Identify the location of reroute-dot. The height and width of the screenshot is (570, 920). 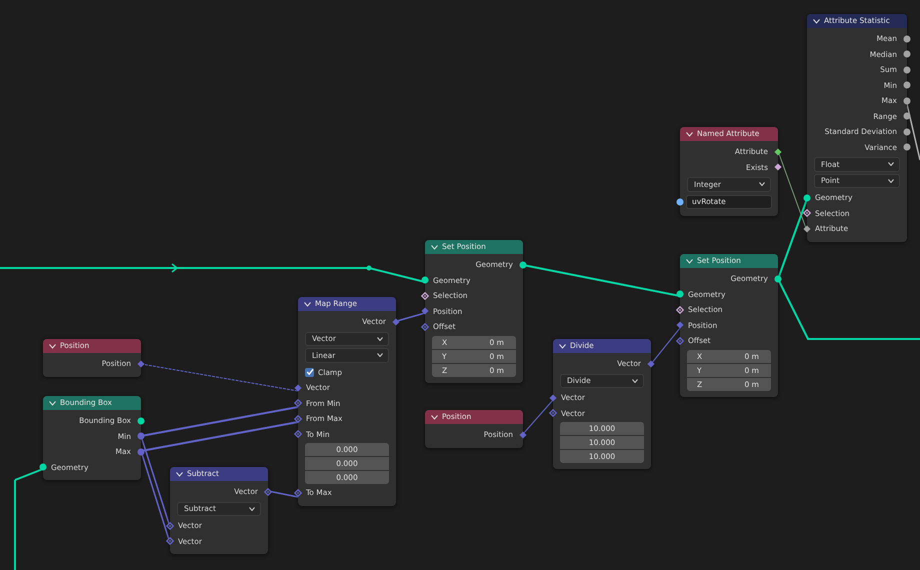
(369, 268).